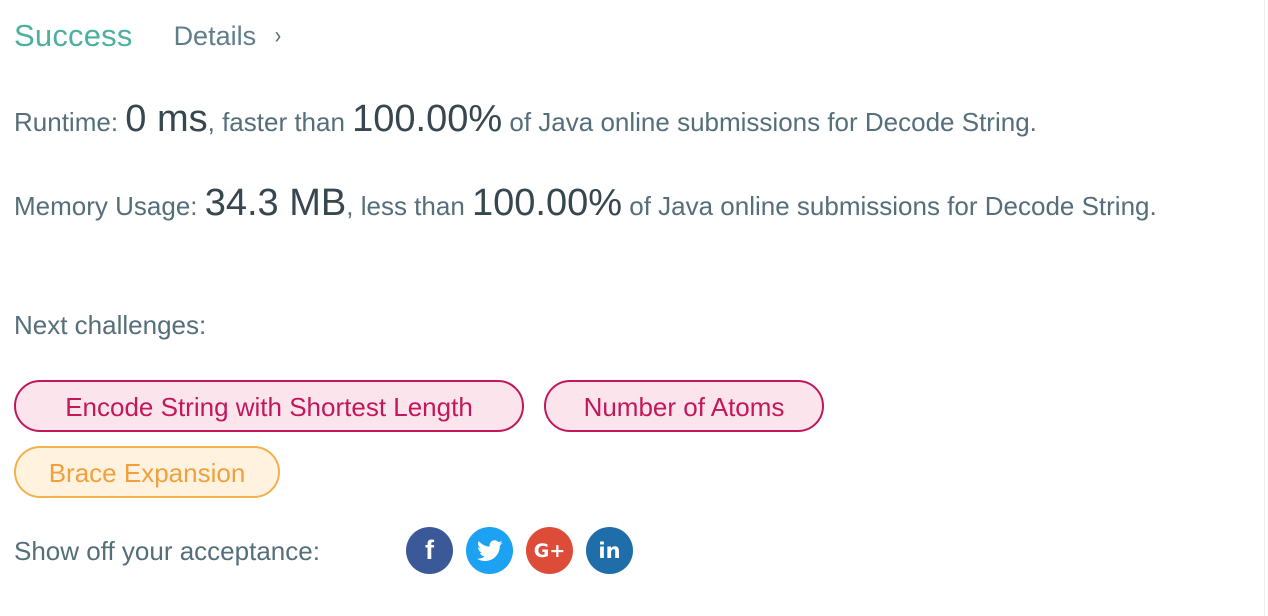 The image size is (1268, 616). Describe the element at coordinates (323, 551) in the screenshot. I see `share-row: Show off your acceptance: f G+ in` at that location.